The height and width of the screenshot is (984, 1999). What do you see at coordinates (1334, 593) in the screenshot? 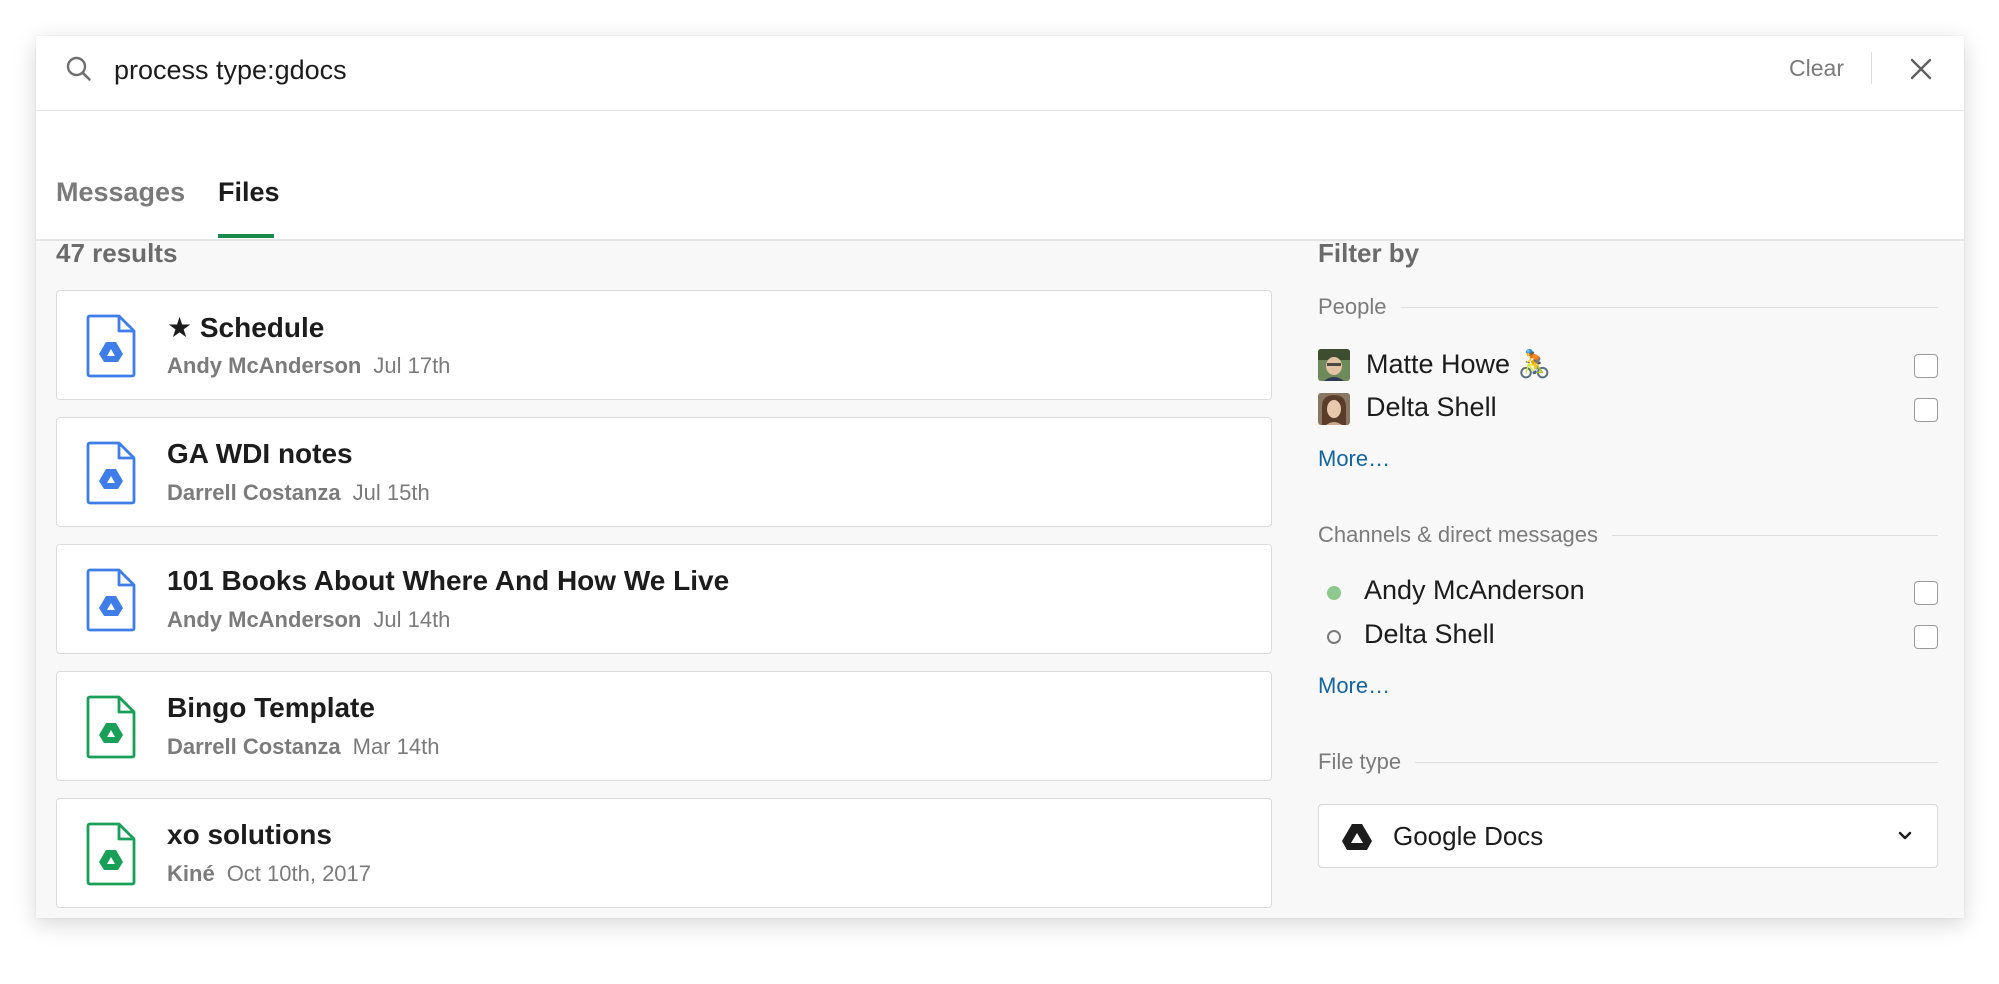
I see `presence-active-icon` at bounding box center [1334, 593].